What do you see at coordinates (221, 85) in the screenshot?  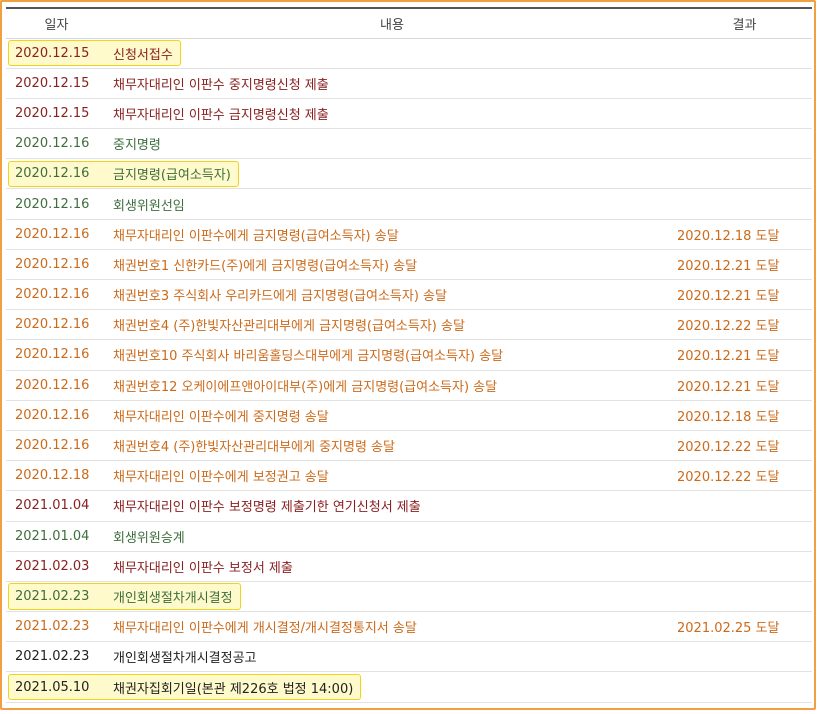 I see `row-content: 채무자대리인 이판수 중지명령신청 제출` at bounding box center [221, 85].